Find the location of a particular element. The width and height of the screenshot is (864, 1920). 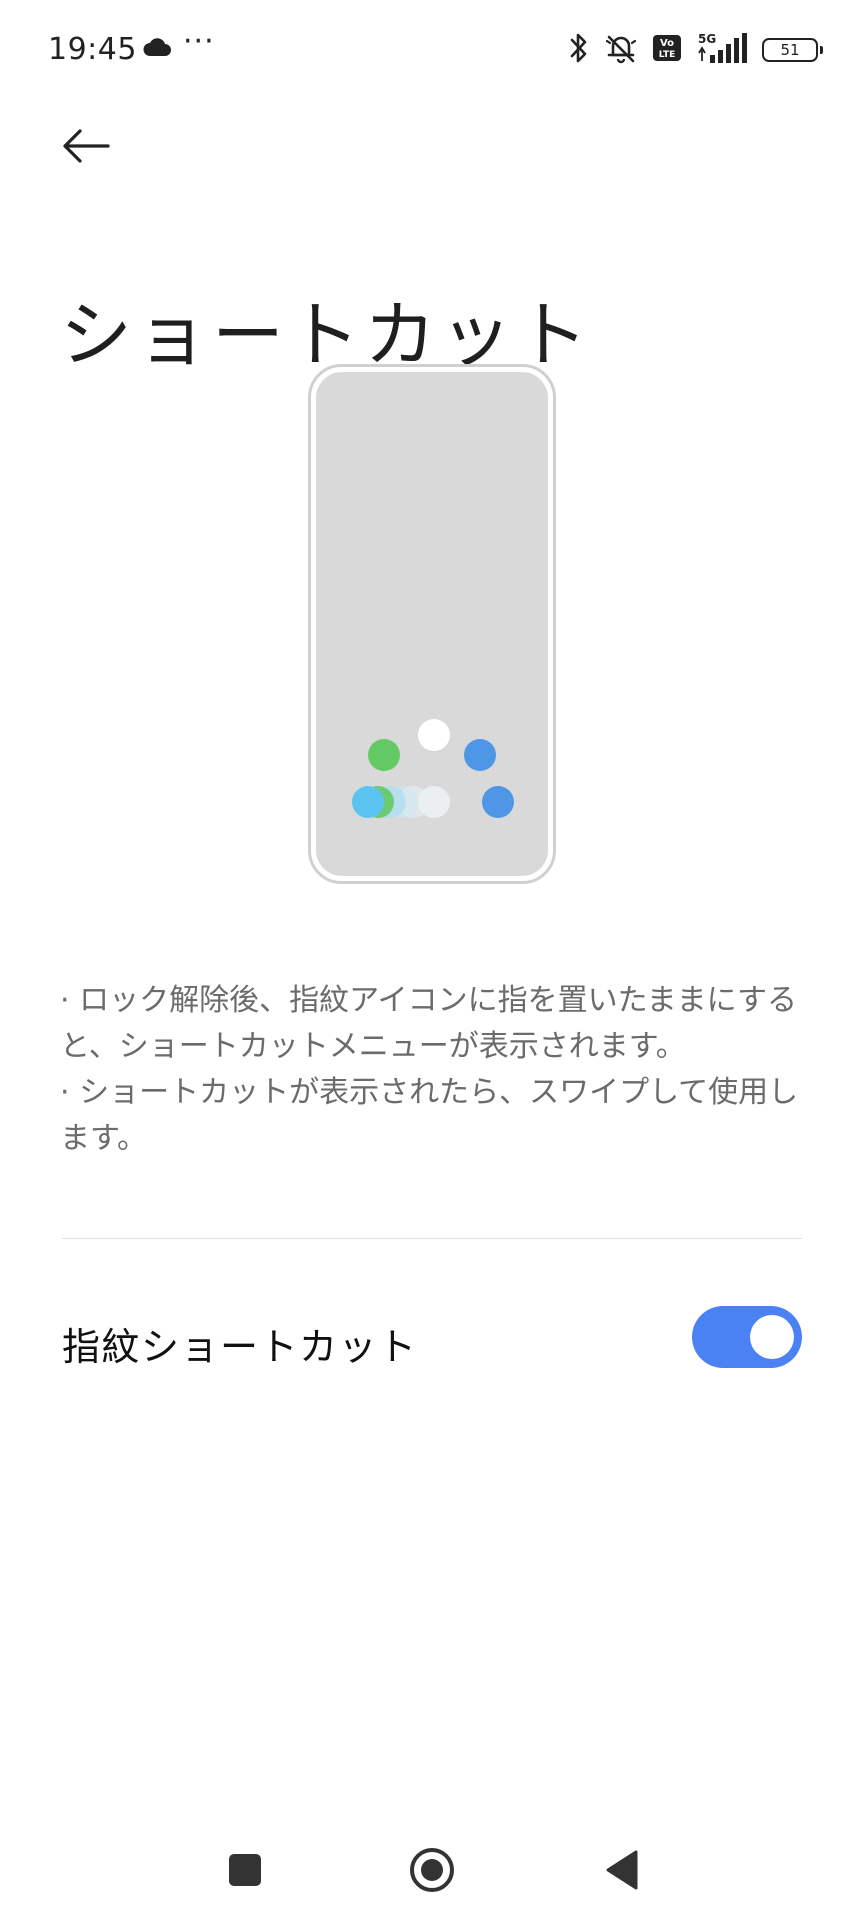

shortcut-dot-green is located at coordinates (384, 755).